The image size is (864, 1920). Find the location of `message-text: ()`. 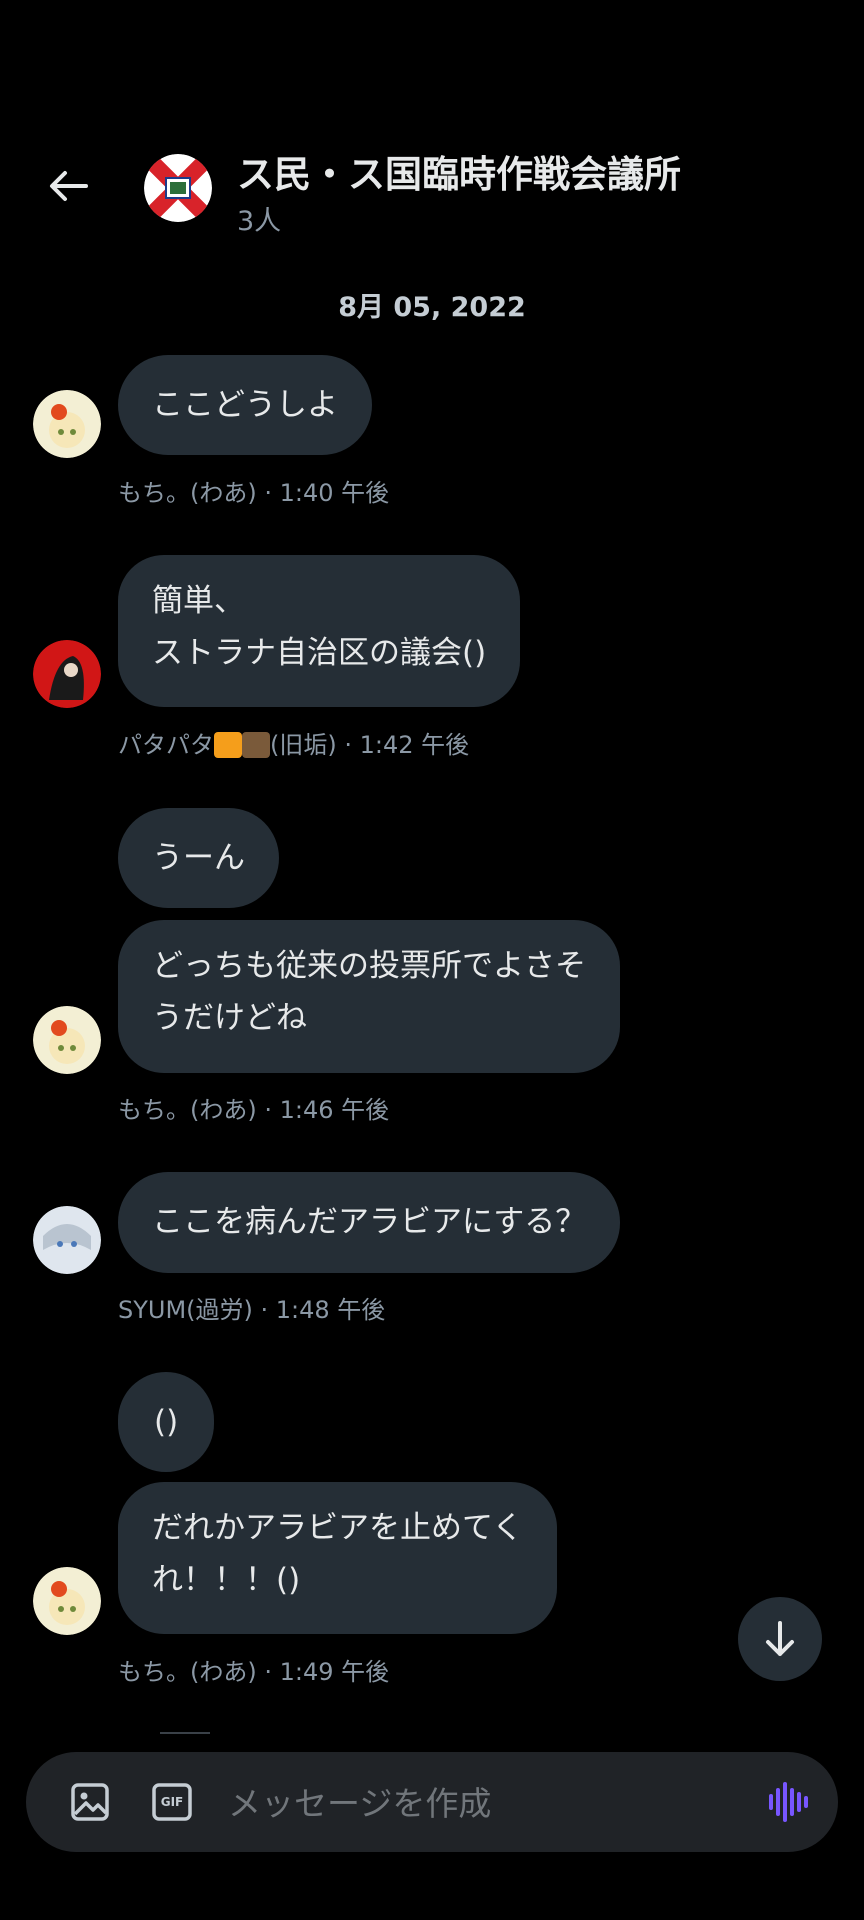

message-text: () is located at coordinates (166, 1422).